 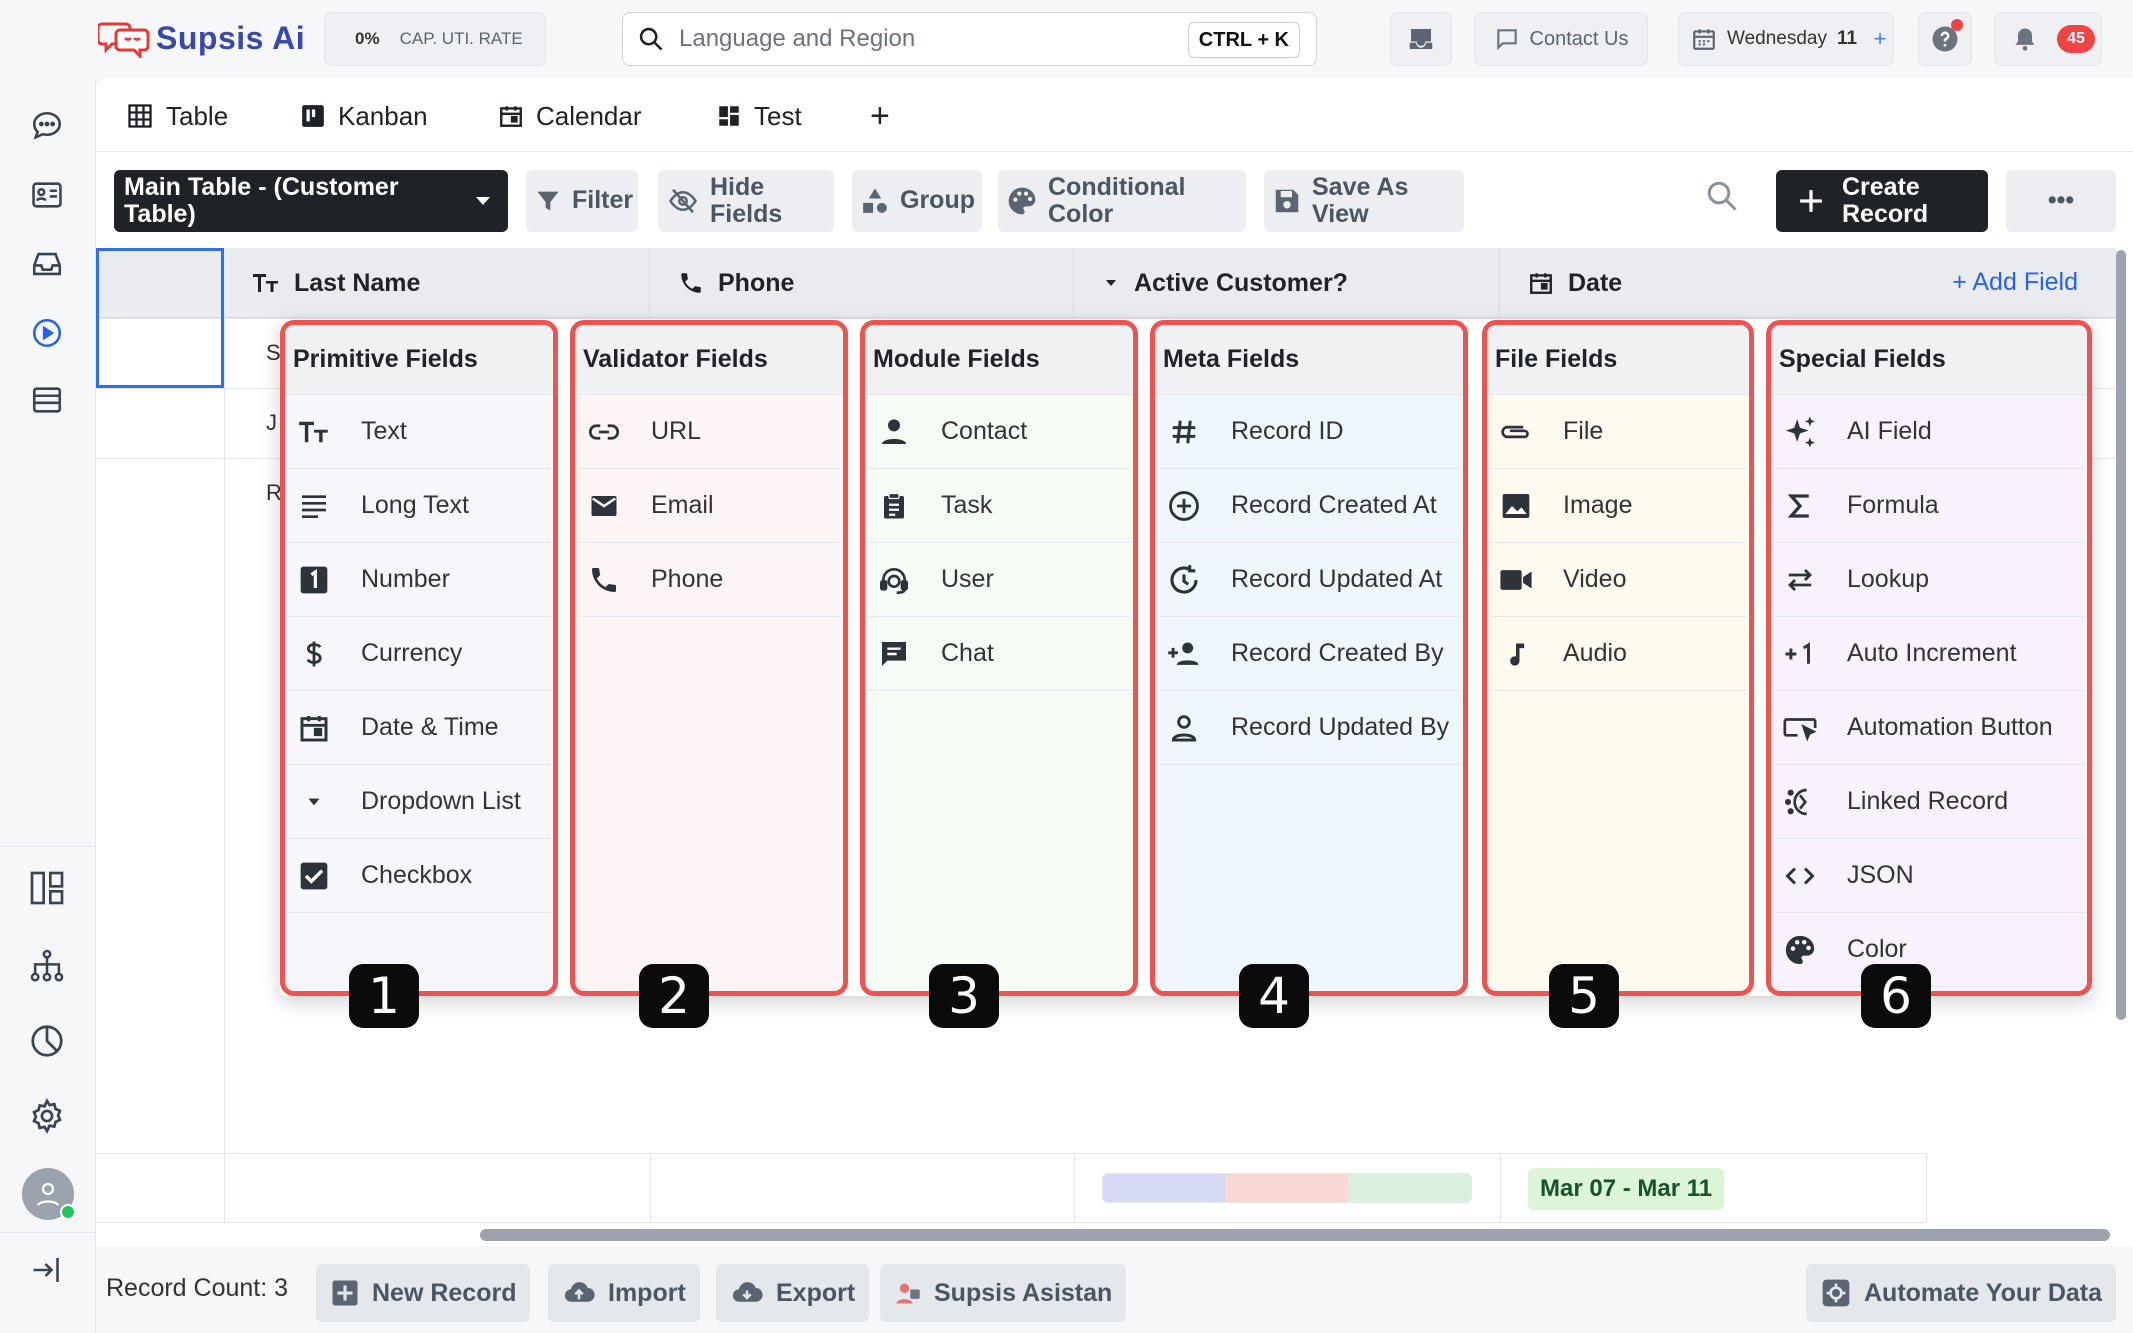 I want to click on hierarchy-icon, so click(x=47, y=966).